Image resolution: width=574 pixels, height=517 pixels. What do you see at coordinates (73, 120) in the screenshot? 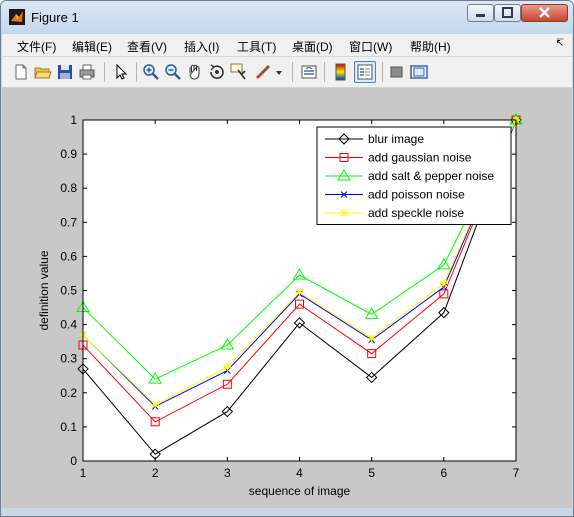
I see `y-tick-label: 1` at bounding box center [73, 120].